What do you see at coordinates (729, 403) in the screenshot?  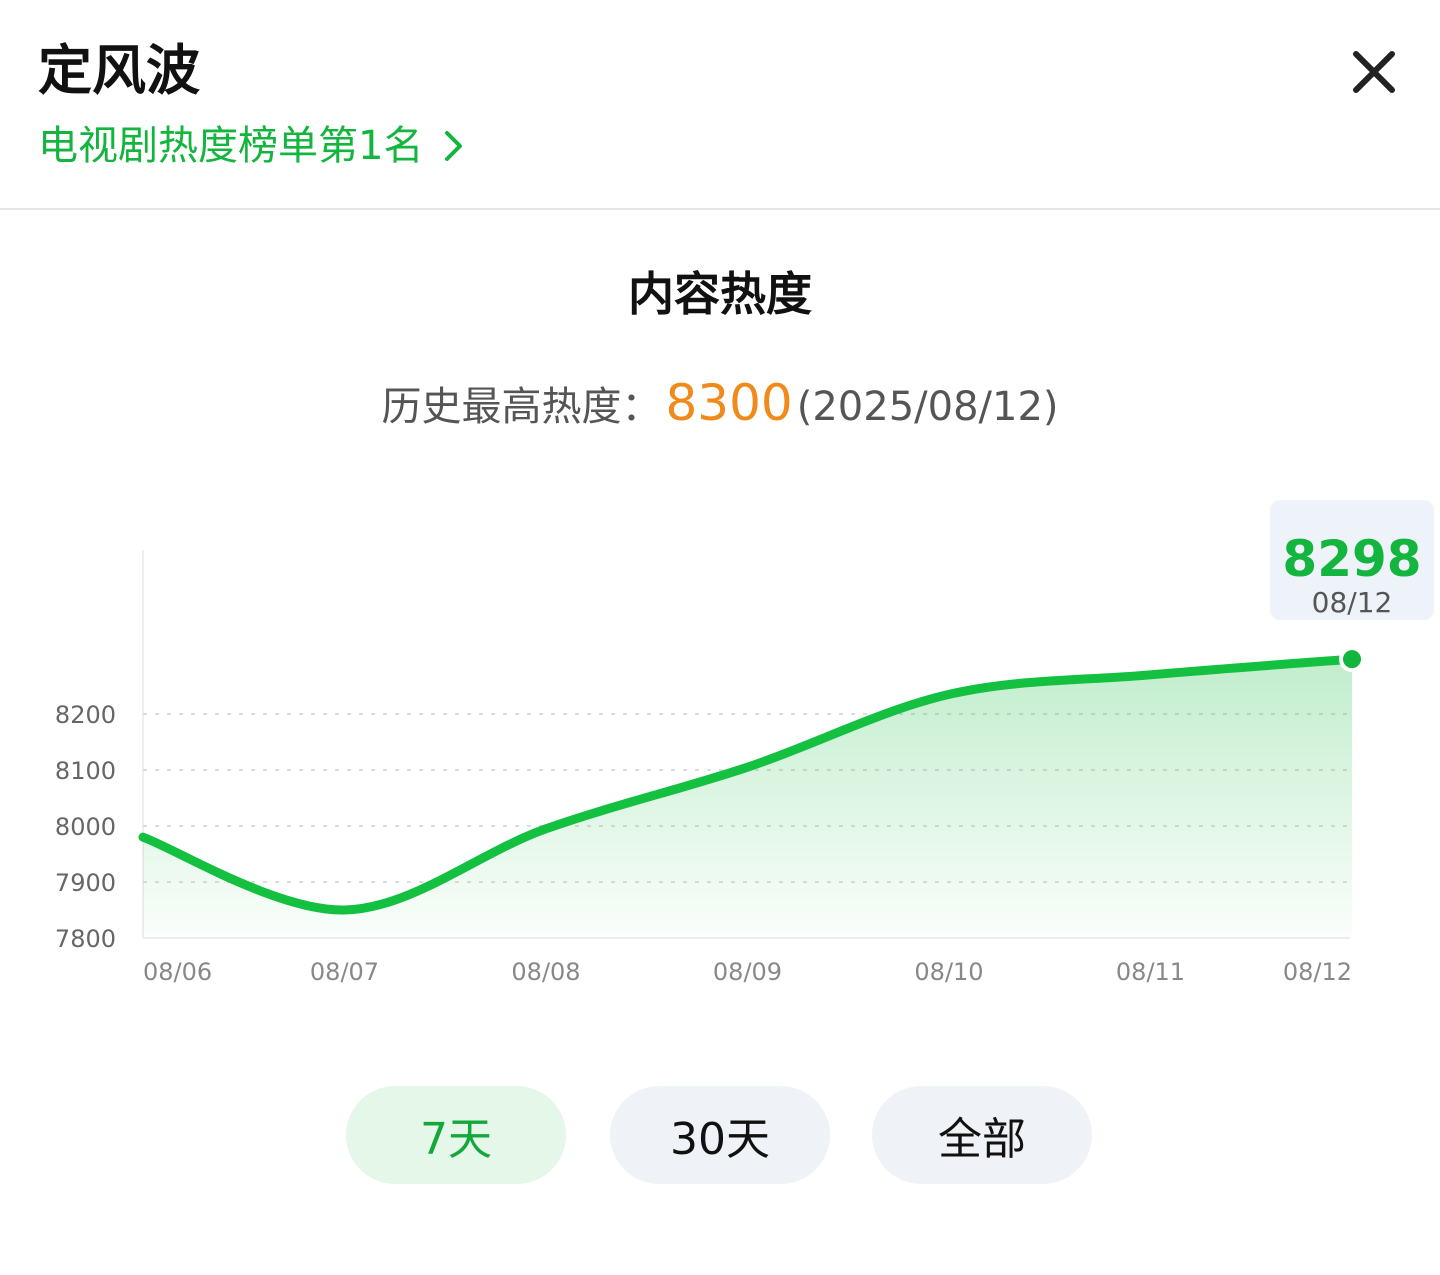 I see `peak-heat-value: 8300` at bounding box center [729, 403].